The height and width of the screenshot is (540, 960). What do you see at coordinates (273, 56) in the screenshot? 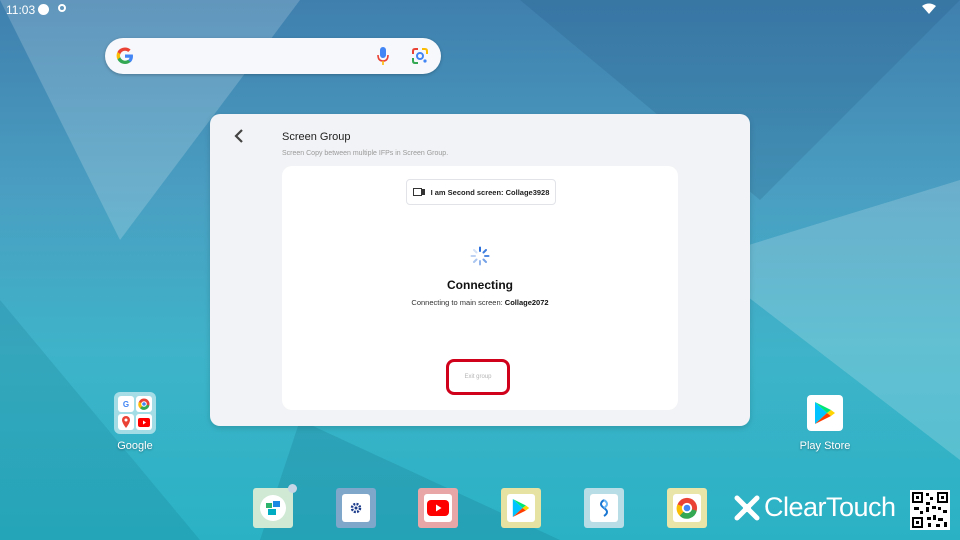
I see `google-search-bar` at bounding box center [273, 56].